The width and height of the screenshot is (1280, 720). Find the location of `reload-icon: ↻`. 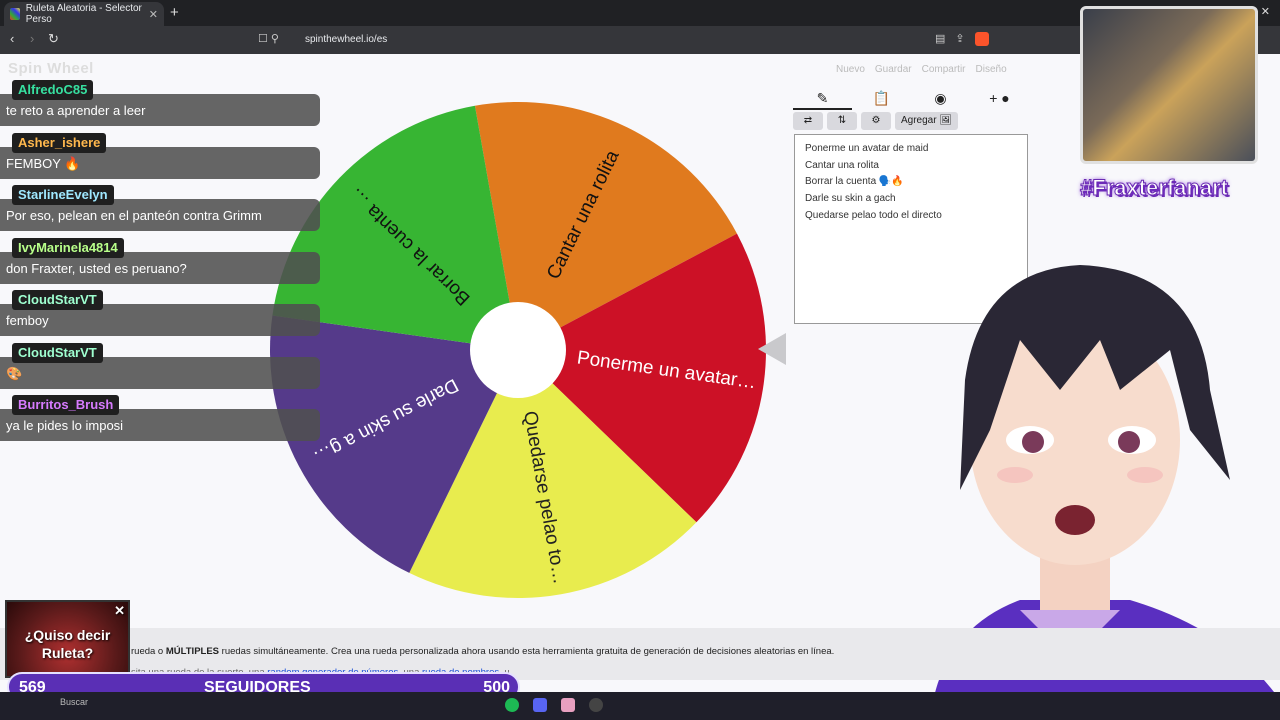

reload-icon: ↻ is located at coordinates (53, 39).